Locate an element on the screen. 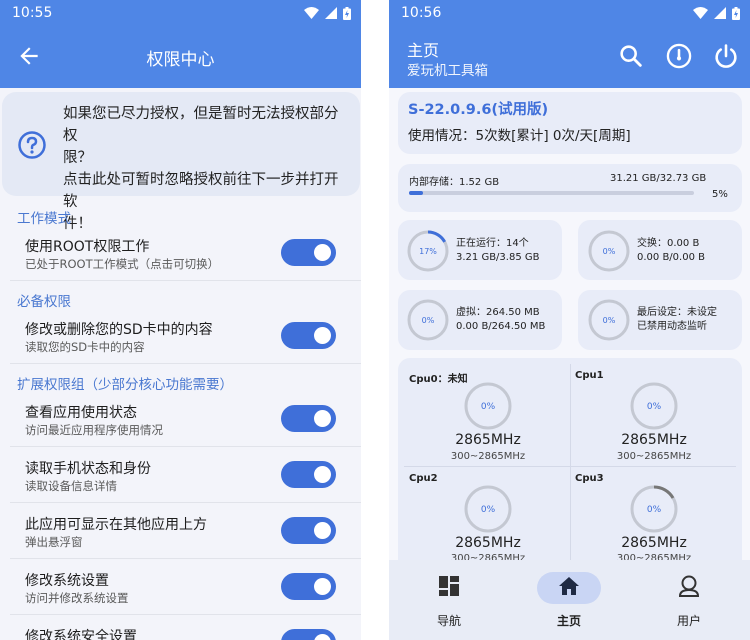 The image size is (750, 640). permission-item-sd-card: 修改或删除您的SD卡中的内容 读取您的SD卡中的内容 is located at coordinates (180, 338).